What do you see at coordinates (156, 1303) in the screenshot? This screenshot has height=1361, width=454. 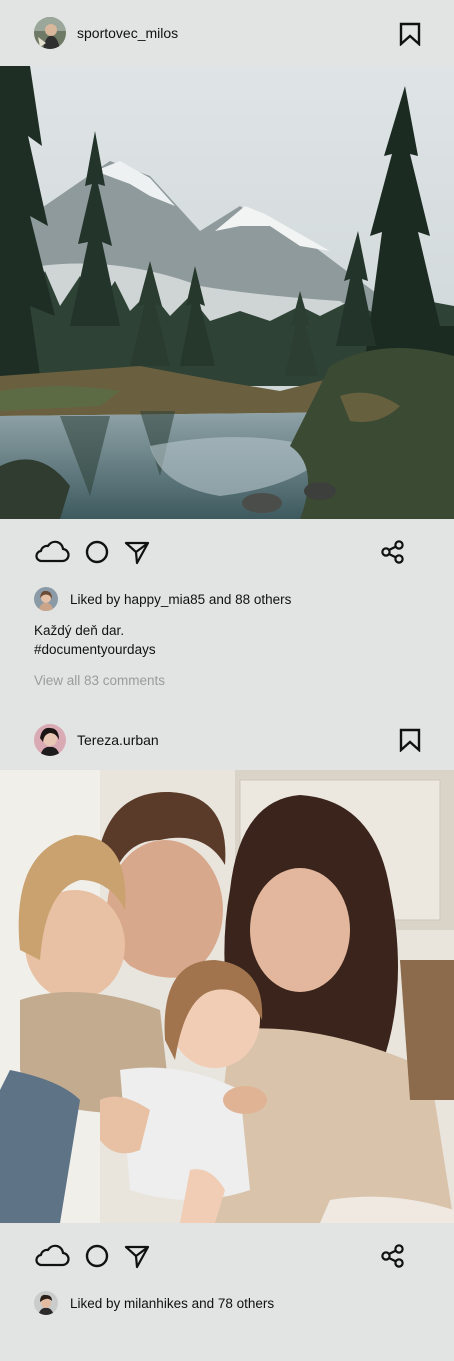 I see `liker-username: milanhikes` at bounding box center [156, 1303].